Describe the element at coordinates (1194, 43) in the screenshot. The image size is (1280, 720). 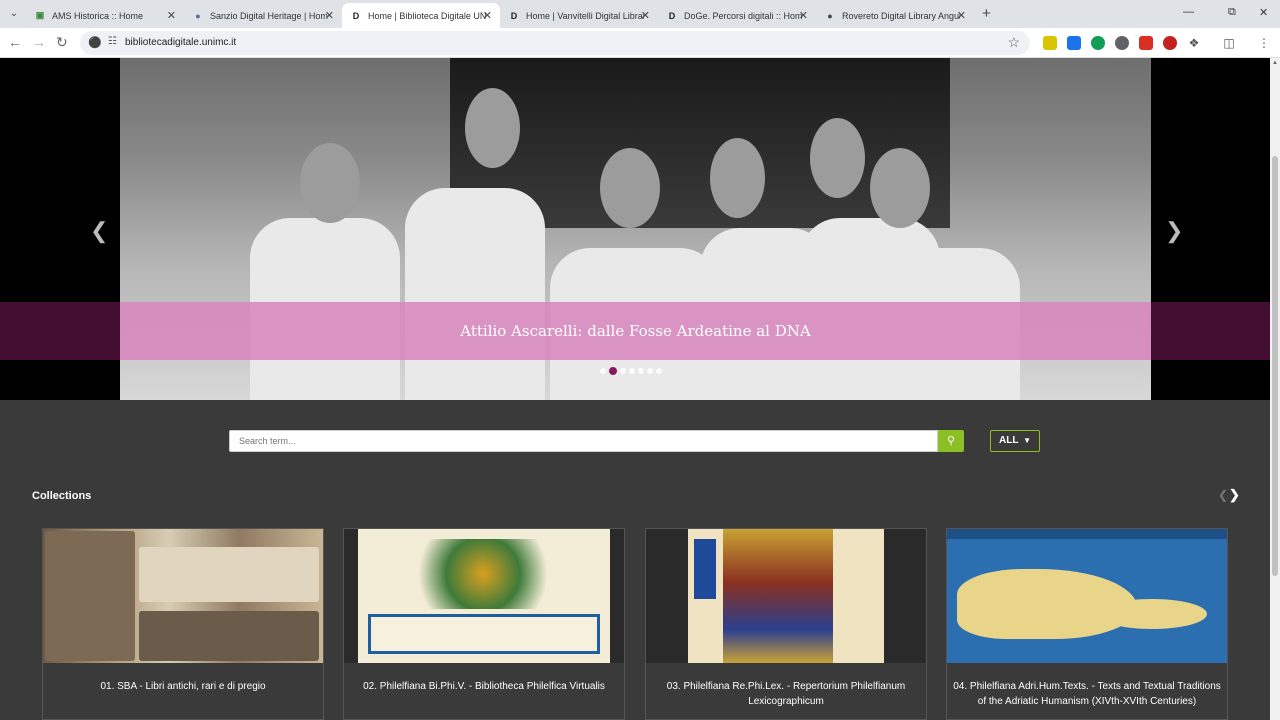
I see `puzzle-icon: ❖` at that location.